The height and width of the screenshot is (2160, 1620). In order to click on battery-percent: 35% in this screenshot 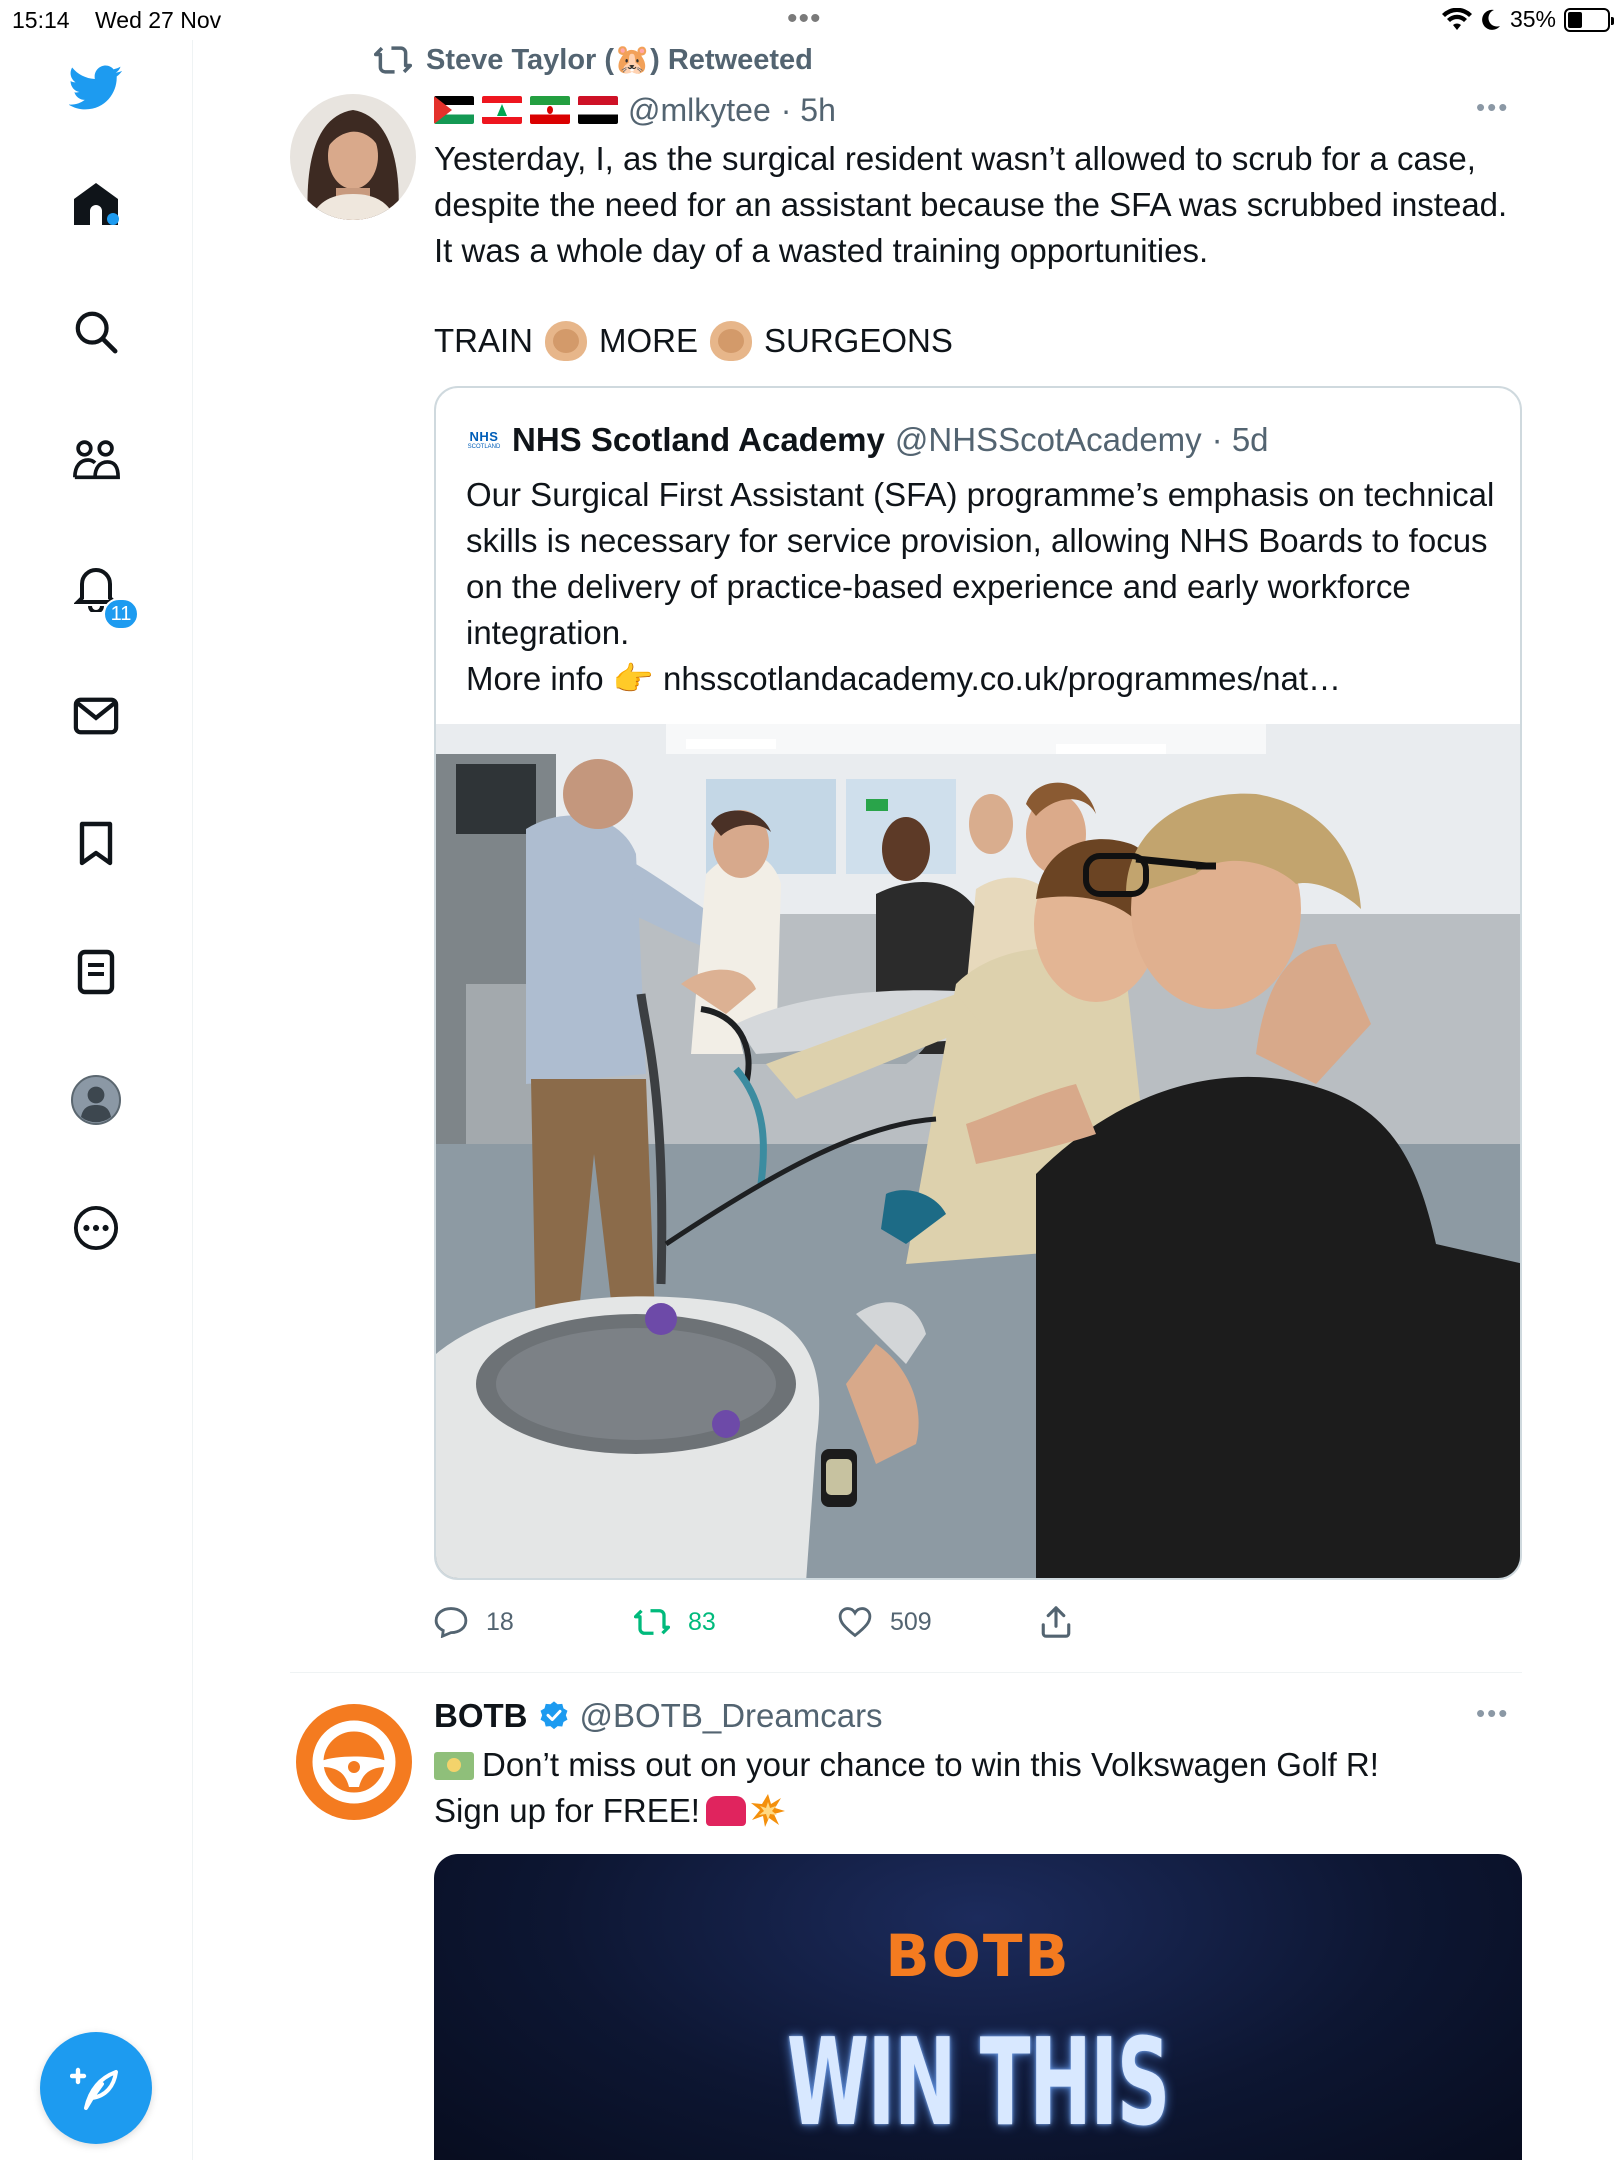, I will do `click(1532, 19)`.